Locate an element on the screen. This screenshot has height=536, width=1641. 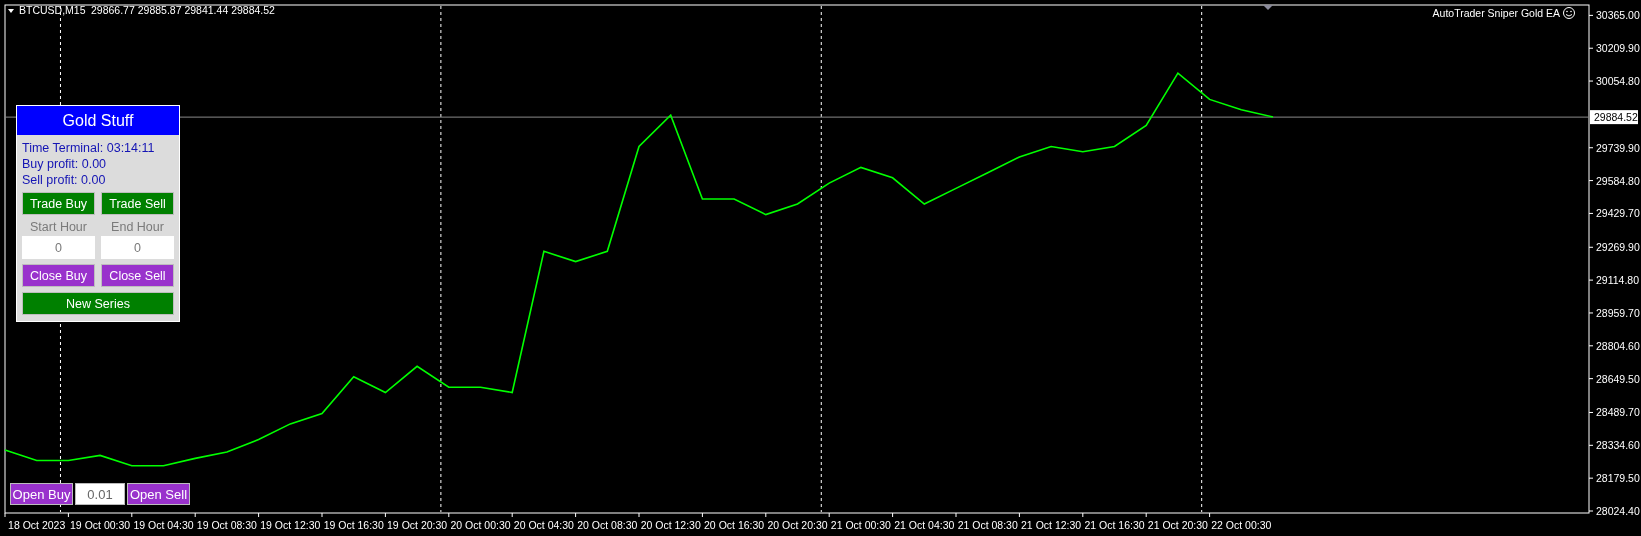
new-series-button: New Series is located at coordinates (98, 303).